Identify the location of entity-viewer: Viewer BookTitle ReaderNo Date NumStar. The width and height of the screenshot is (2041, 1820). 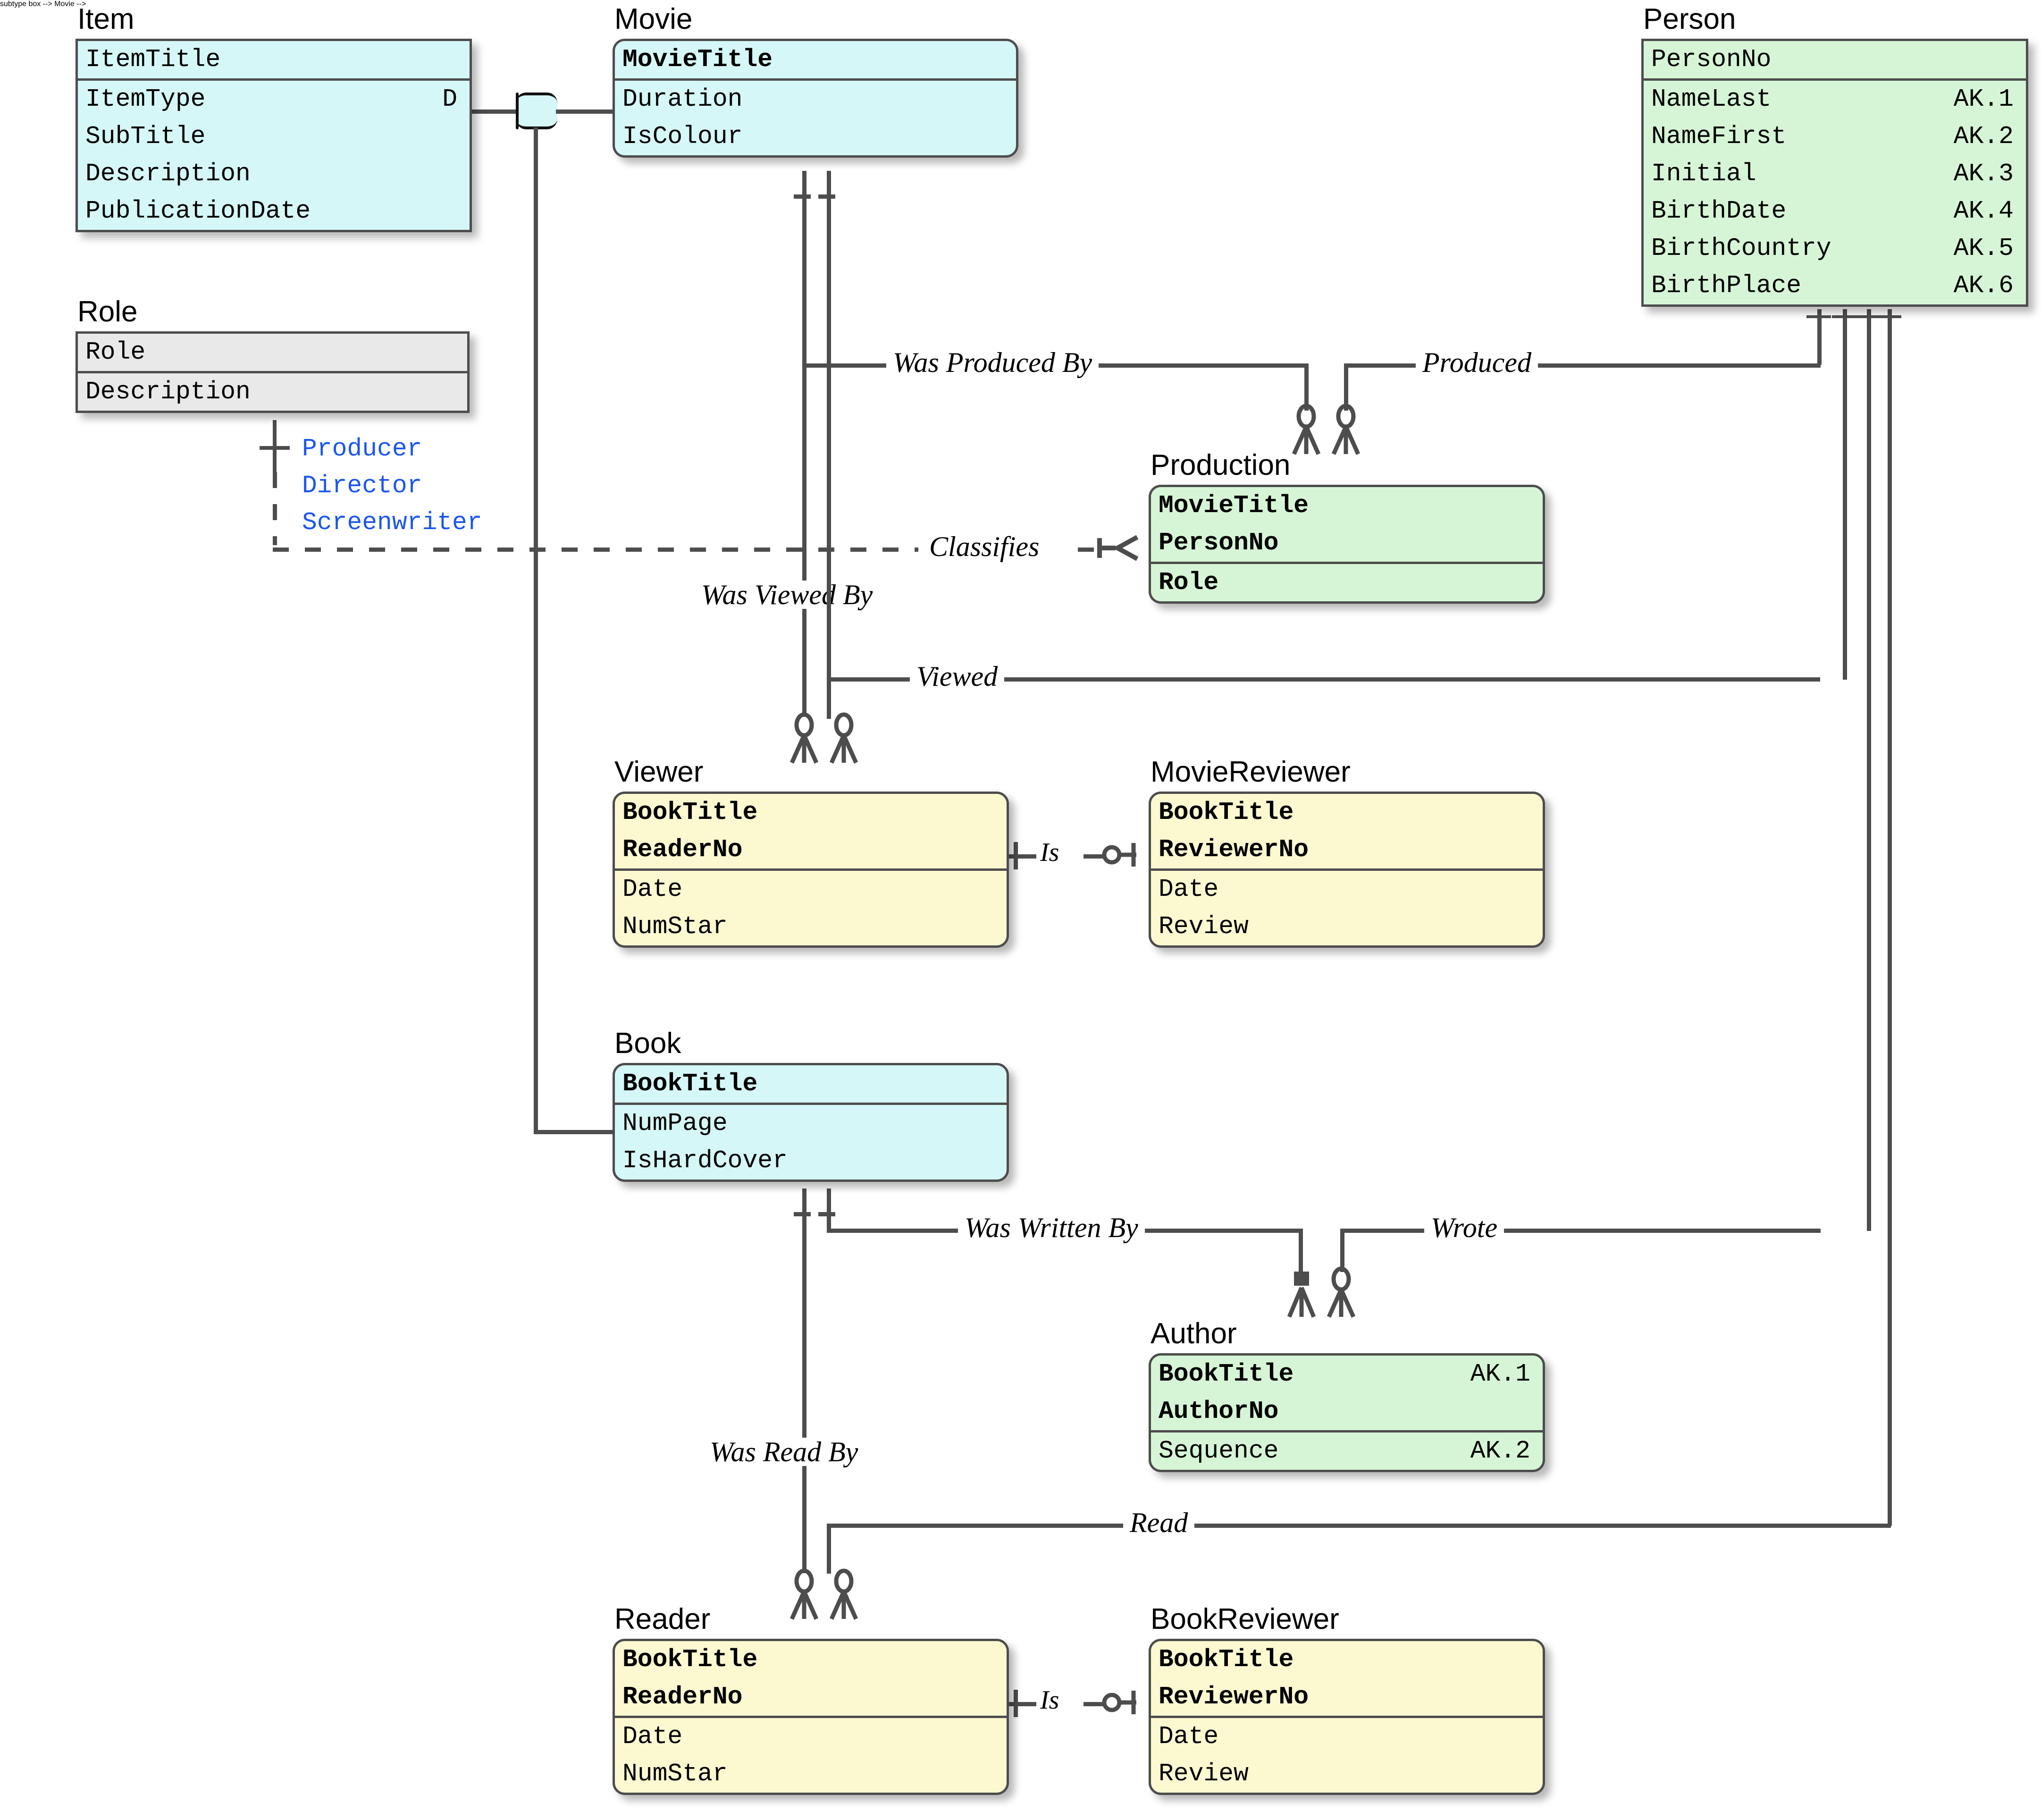
(811, 853).